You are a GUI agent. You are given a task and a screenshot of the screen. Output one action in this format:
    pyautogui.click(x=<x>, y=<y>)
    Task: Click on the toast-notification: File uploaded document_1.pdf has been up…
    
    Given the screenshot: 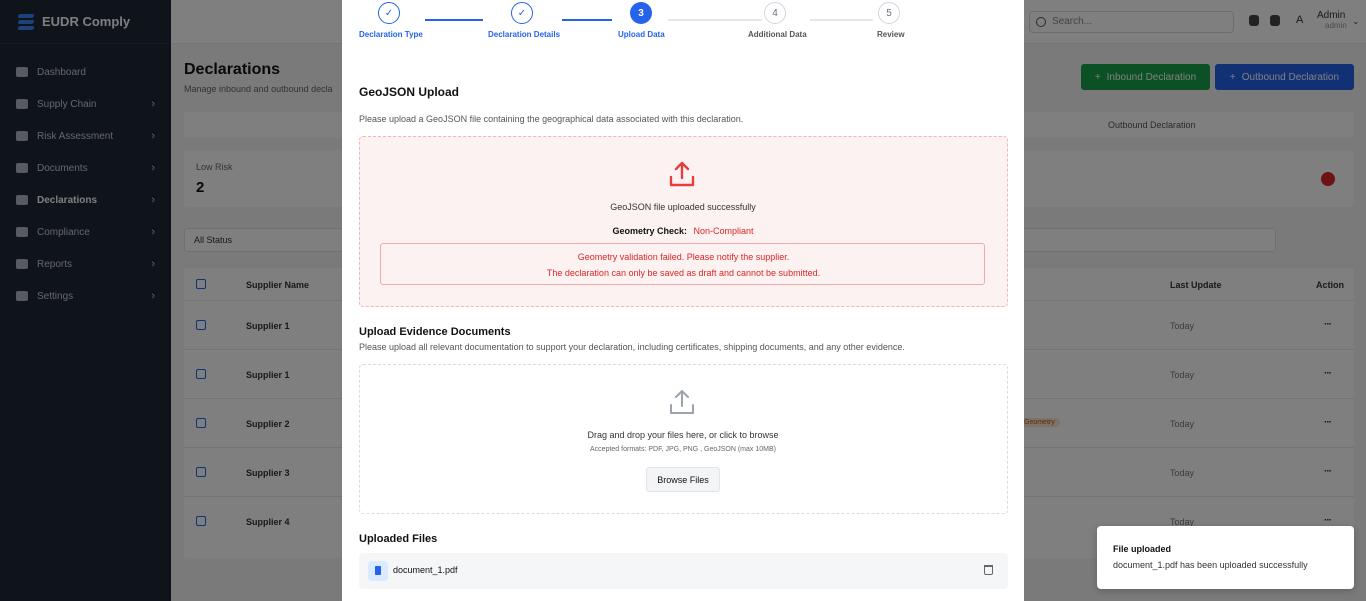 What is the action you would take?
    pyautogui.click(x=1225, y=557)
    